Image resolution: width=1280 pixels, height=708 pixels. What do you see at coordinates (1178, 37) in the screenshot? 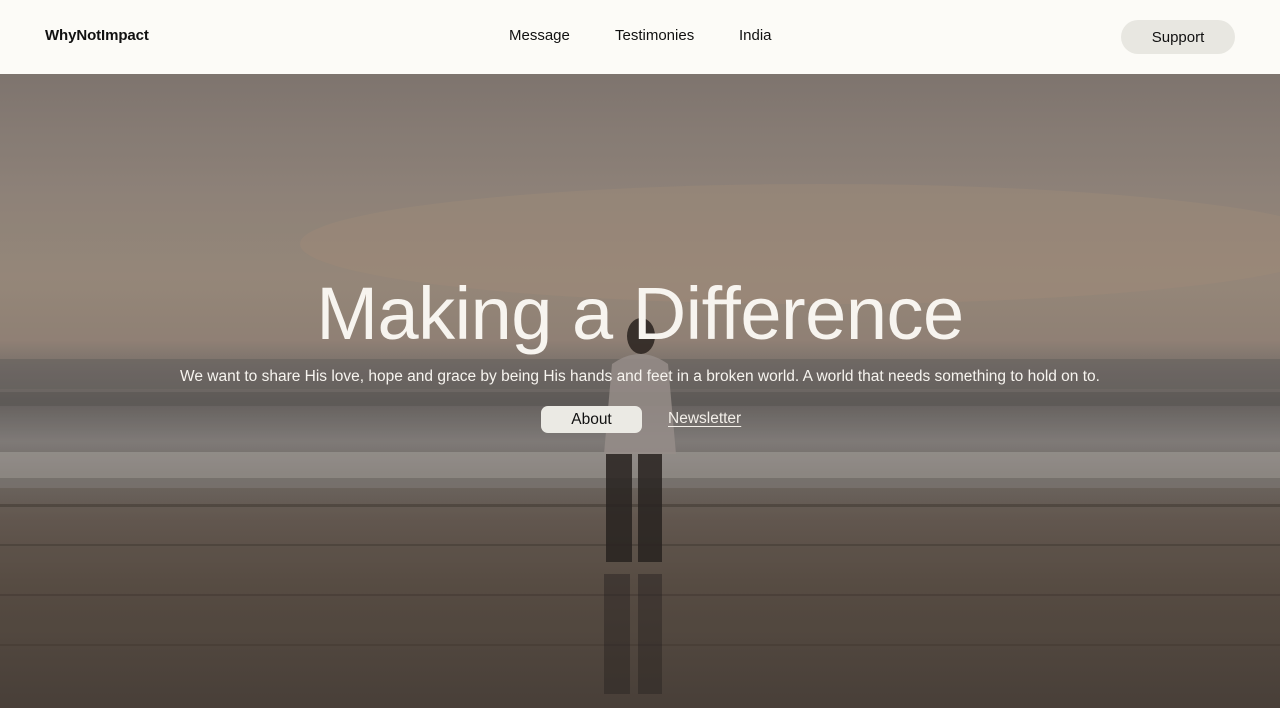
I see `support-button: Support` at bounding box center [1178, 37].